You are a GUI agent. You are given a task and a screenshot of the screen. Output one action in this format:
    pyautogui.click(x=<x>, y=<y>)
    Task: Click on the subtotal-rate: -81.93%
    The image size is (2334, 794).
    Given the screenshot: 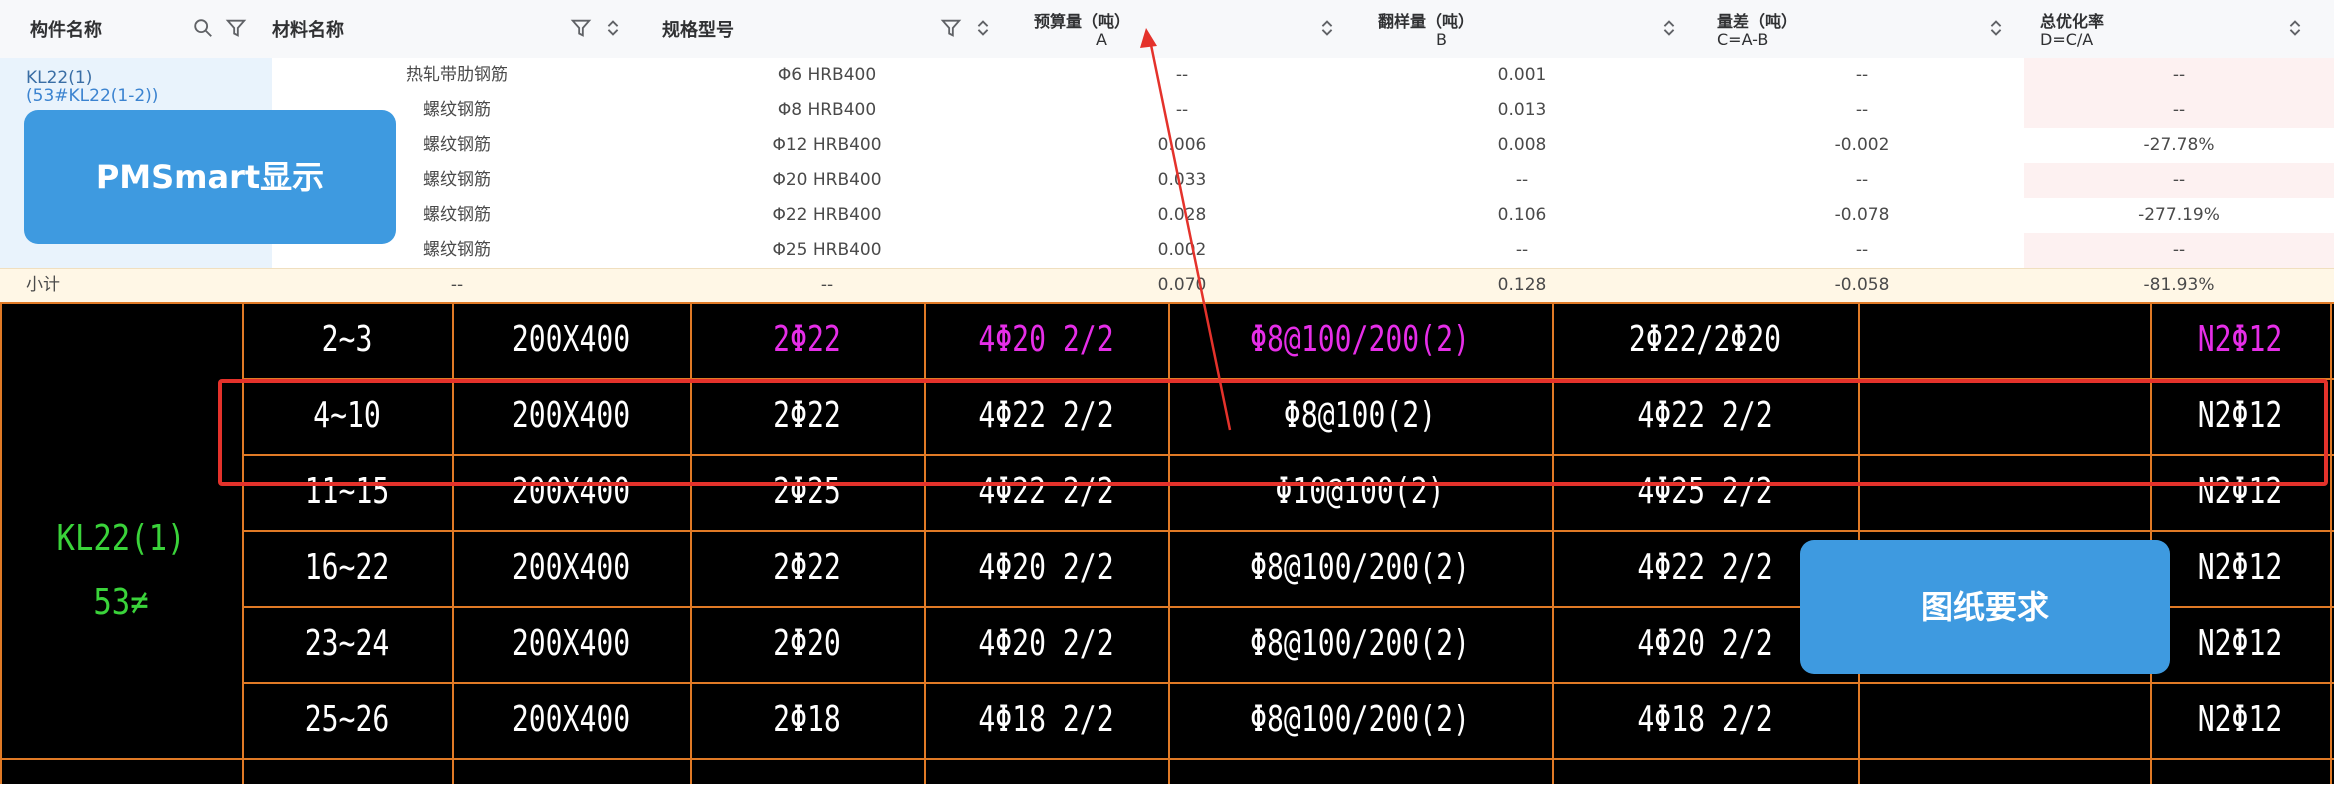 What is the action you would take?
    pyautogui.click(x=2179, y=285)
    